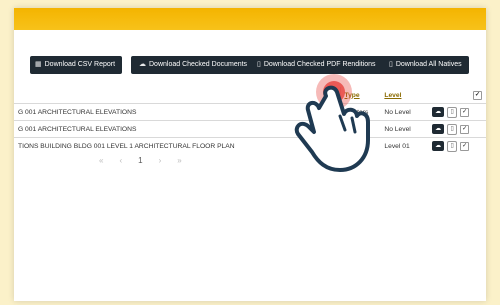 Image resolution: width=500 pixels, height=305 pixels. I want to click on pagination: « ‹ 1 › », so click(140, 160).